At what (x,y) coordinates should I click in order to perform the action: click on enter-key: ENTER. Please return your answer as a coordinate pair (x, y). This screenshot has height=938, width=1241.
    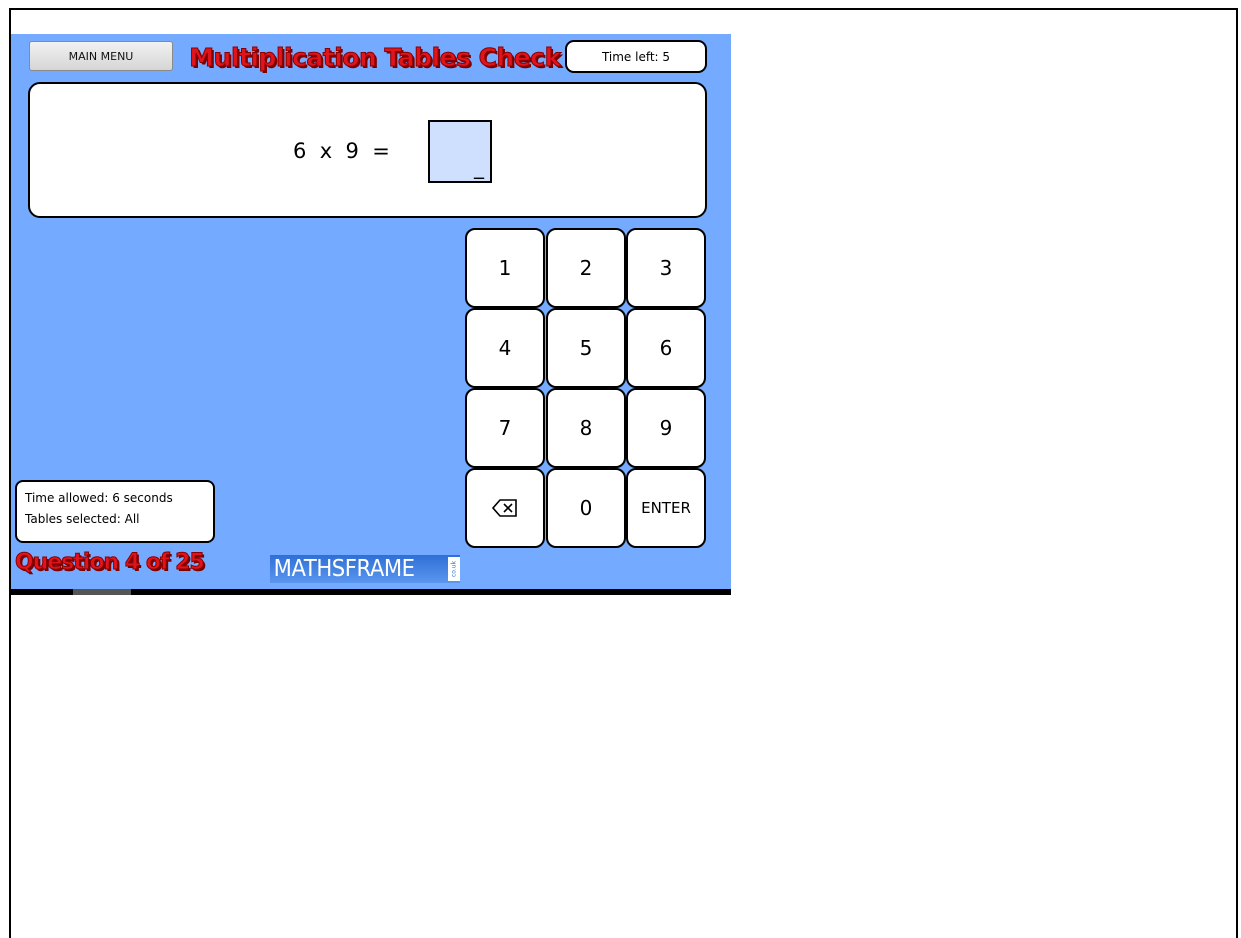
    Looking at the image, I should click on (666, 508).